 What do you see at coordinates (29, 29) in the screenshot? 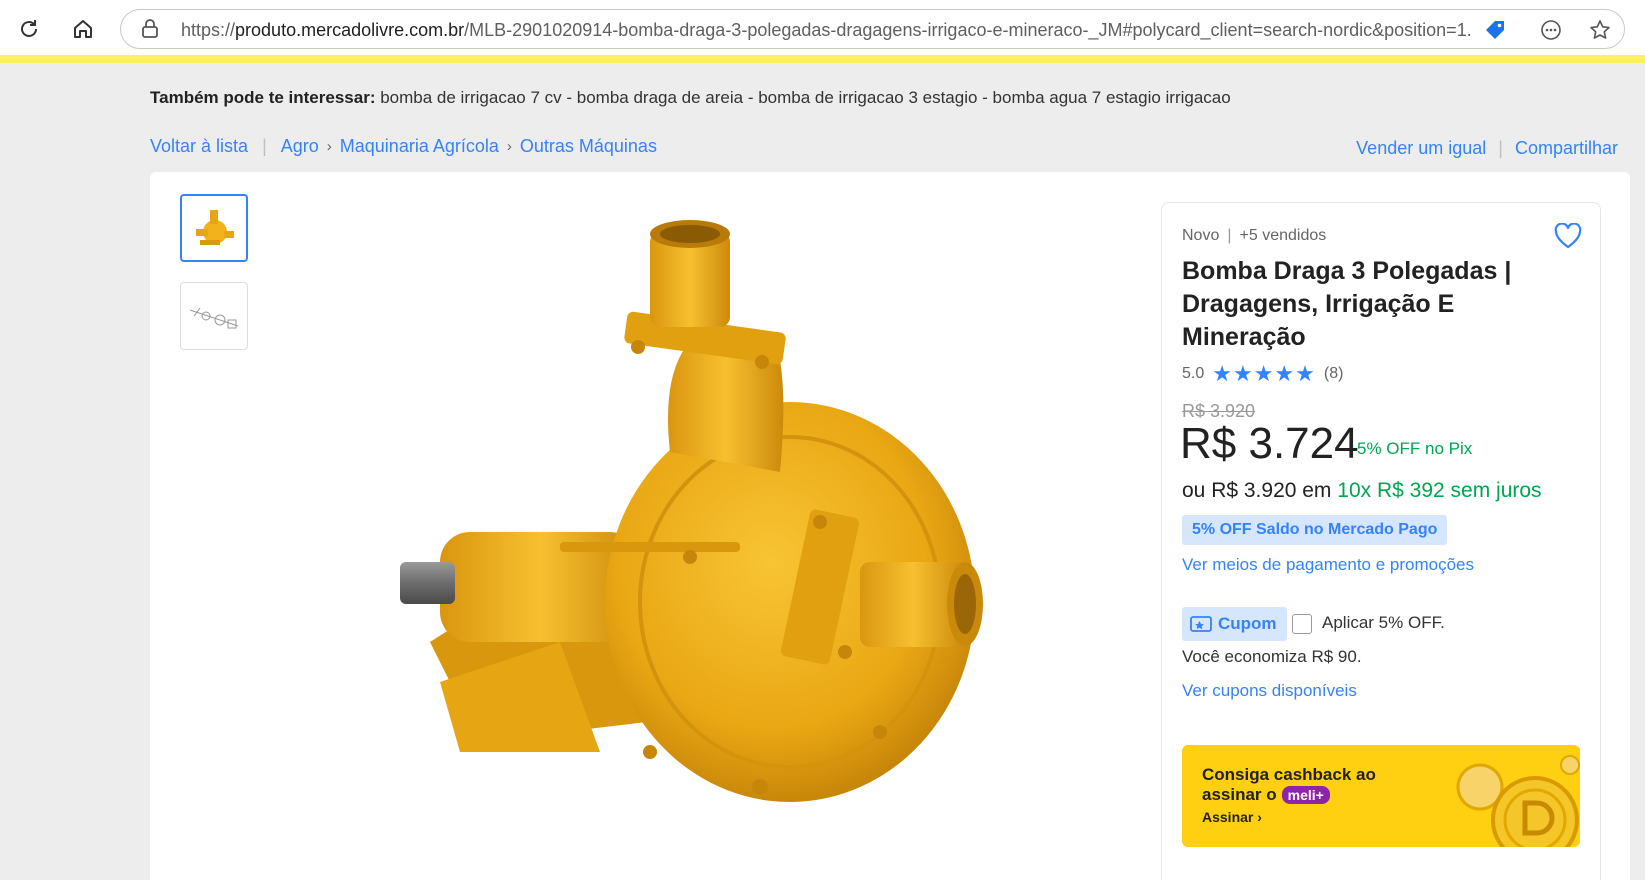
I see `refresh-icon` at bounding box center [29, 29].